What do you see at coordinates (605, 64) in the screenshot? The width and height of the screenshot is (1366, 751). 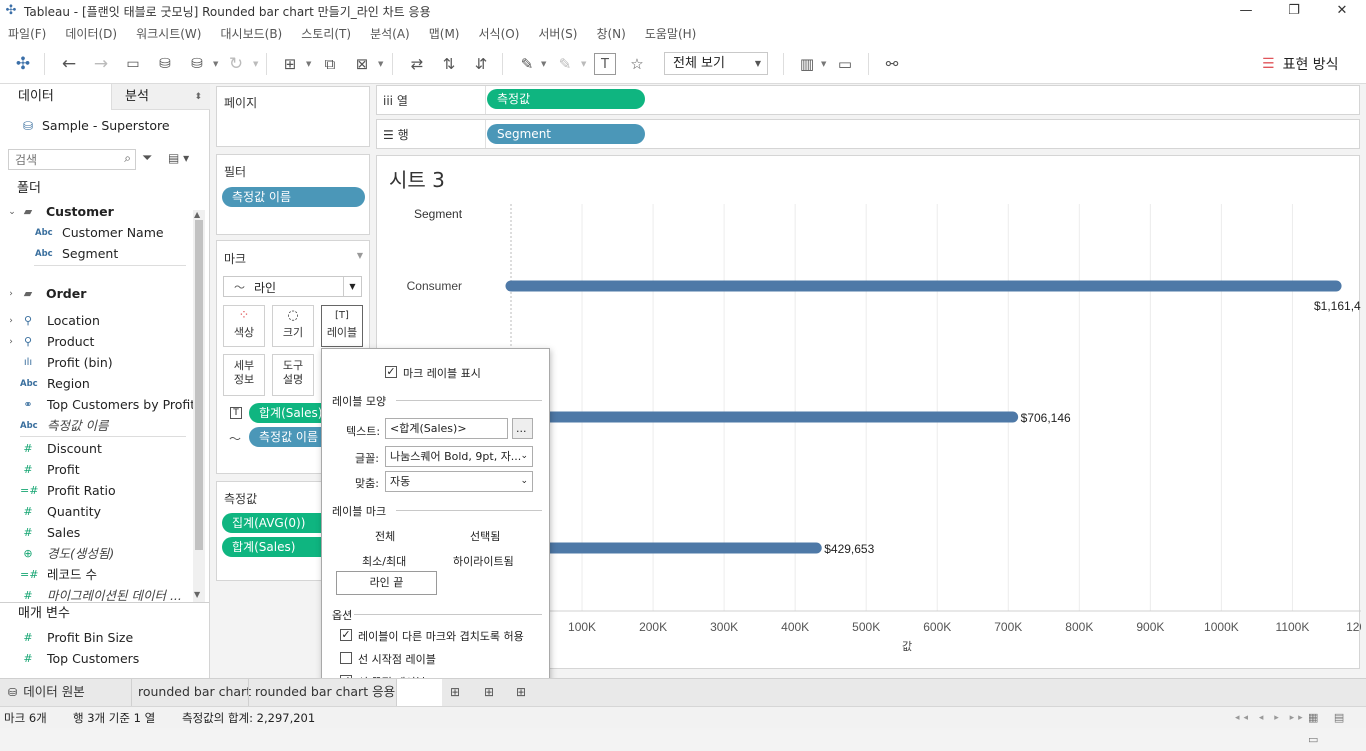 I see `show-mark-labels-icon: T` at bounding box center [605, 64].